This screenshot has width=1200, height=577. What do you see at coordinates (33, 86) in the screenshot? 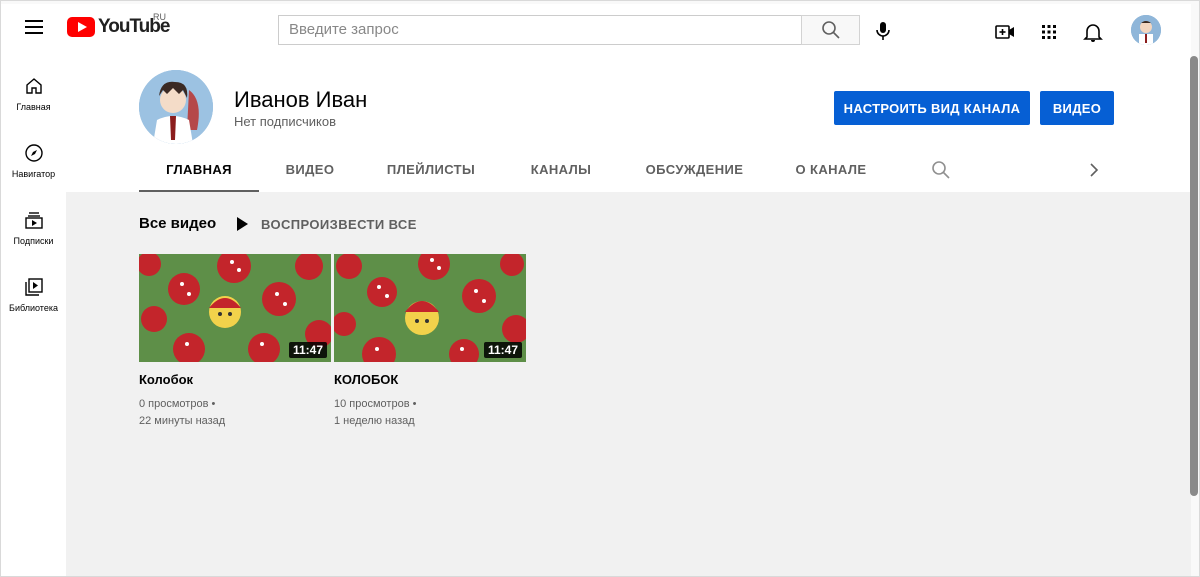
I see `home-icon` at bounding box center [33, 86].